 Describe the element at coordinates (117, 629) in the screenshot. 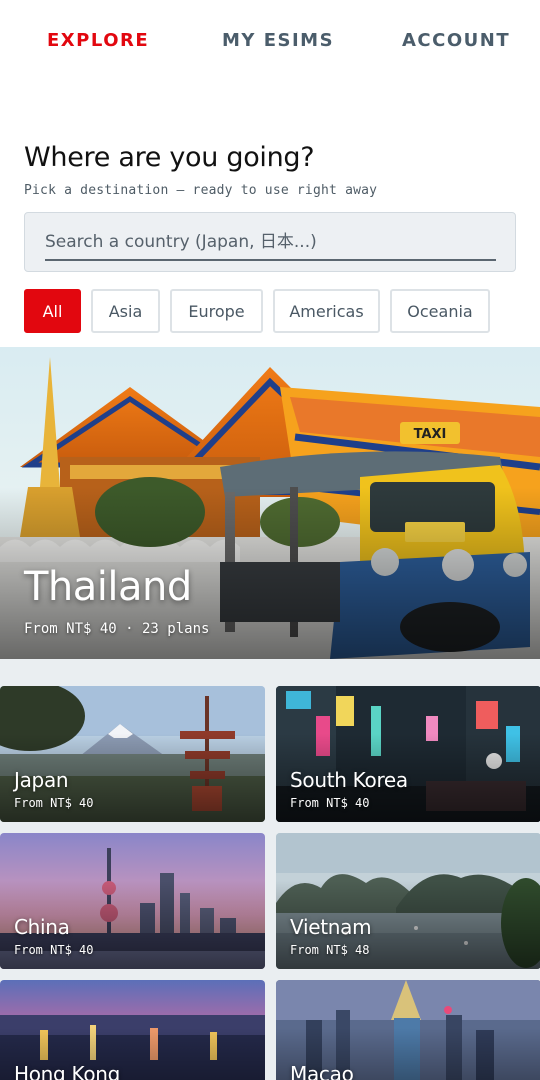

I see `featured-destination-details: From NT$ 40 · 23 plans` at that location.